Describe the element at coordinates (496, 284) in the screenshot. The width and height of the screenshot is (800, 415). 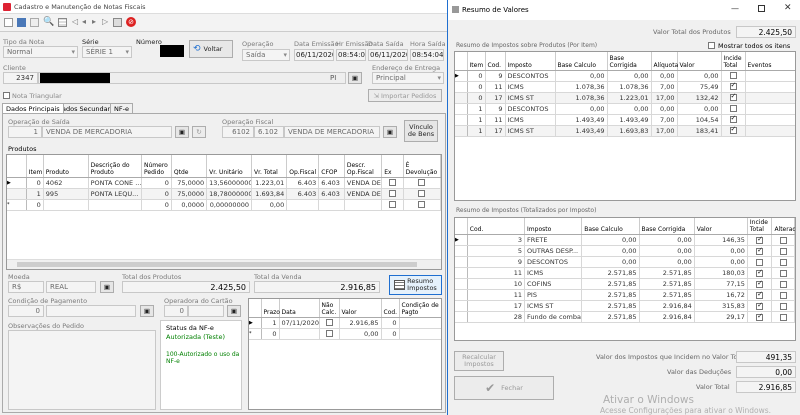
I see `cell-cod: 10` at that location.